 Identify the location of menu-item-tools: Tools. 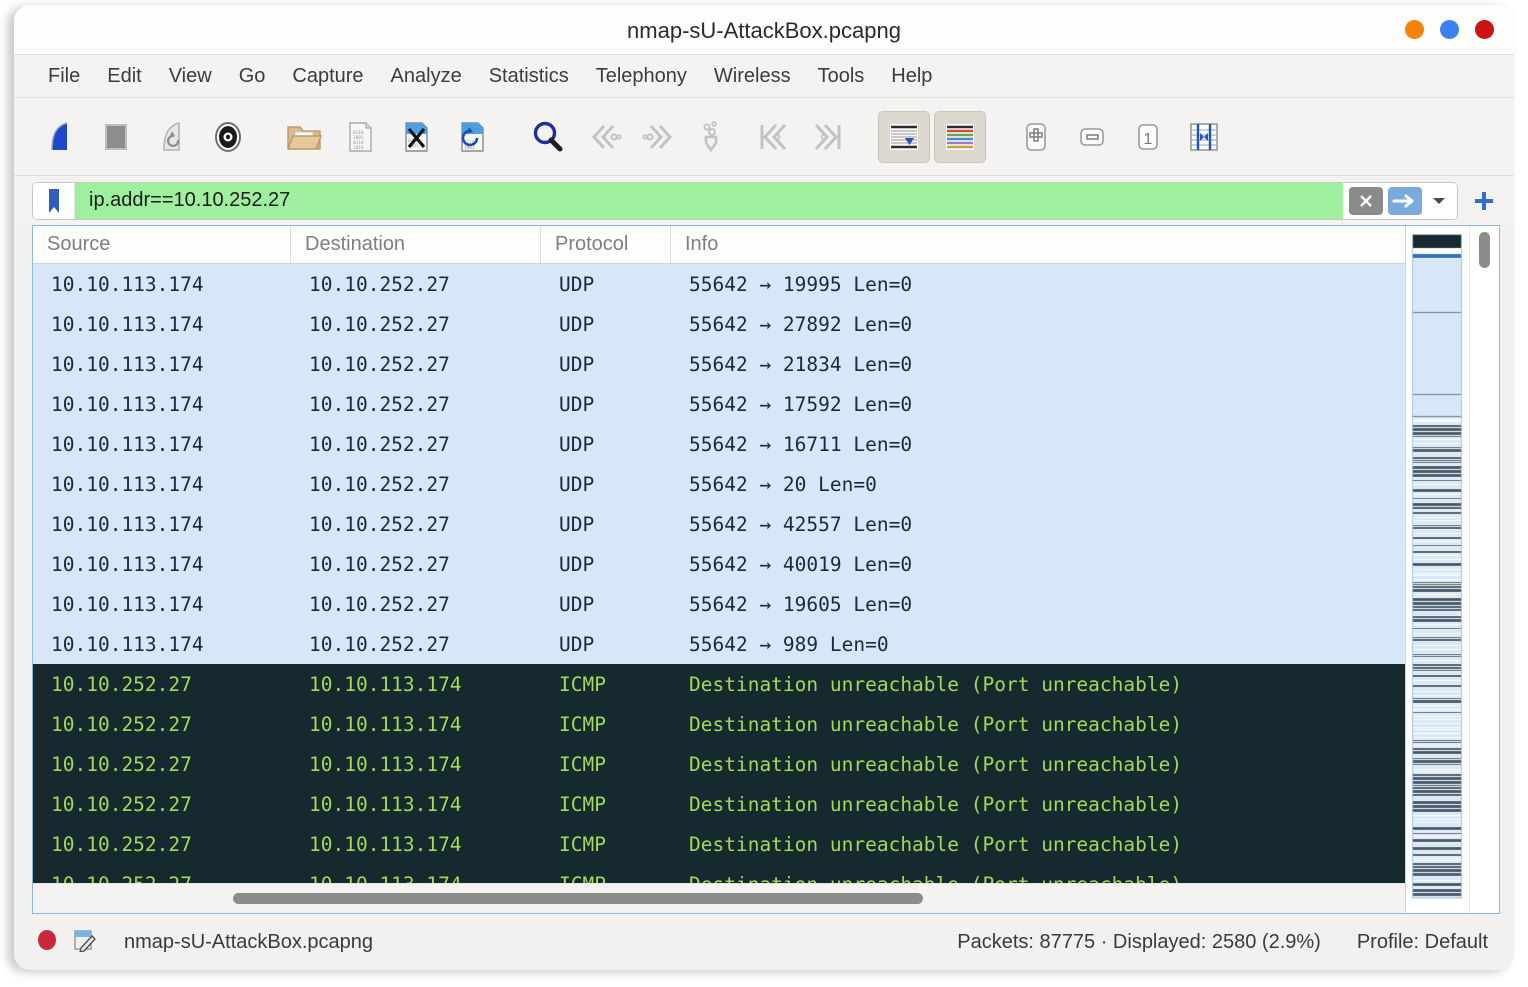
(841, 76).